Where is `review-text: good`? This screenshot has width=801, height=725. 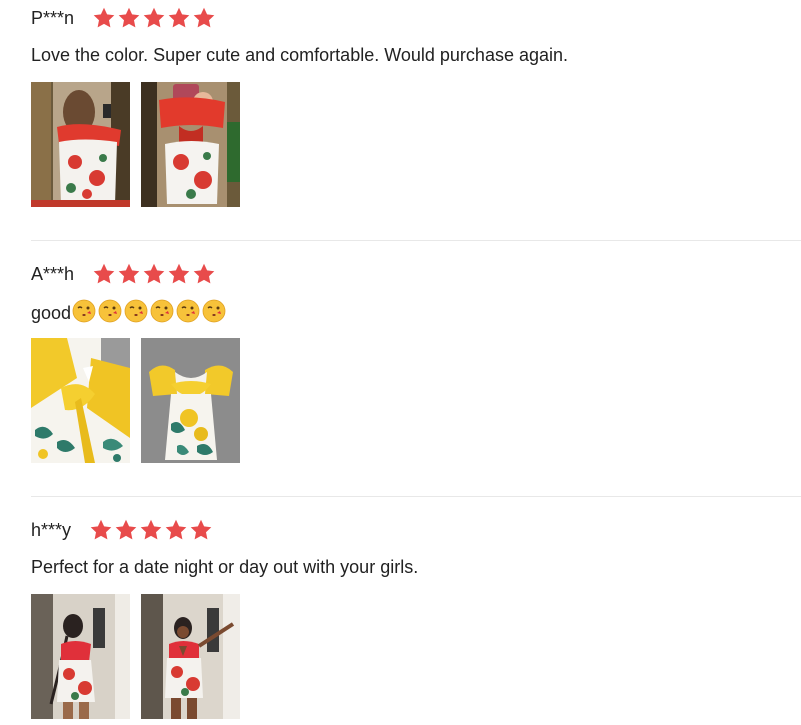 review-text: good is located at coordinates (128, 312).